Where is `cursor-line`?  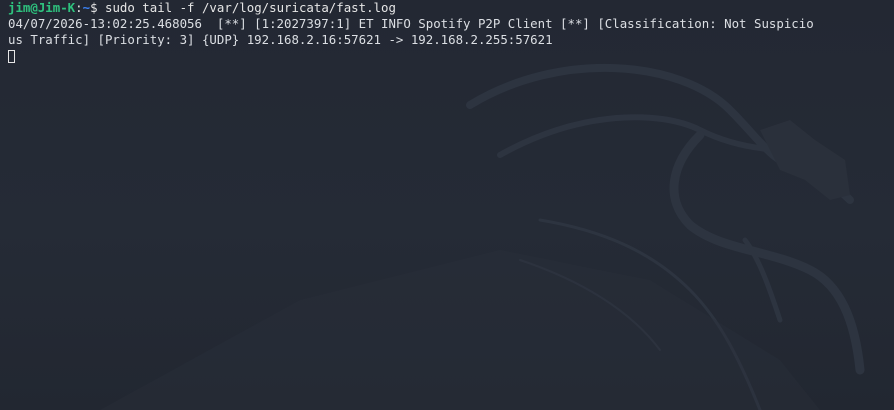
cursor-line is located at coordinates (448, 56).